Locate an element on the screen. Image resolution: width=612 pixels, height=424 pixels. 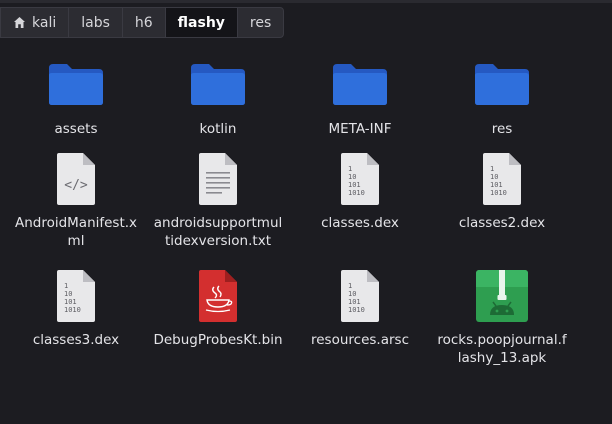
file-name: resources.arsc is located at coordinates (360, 340).